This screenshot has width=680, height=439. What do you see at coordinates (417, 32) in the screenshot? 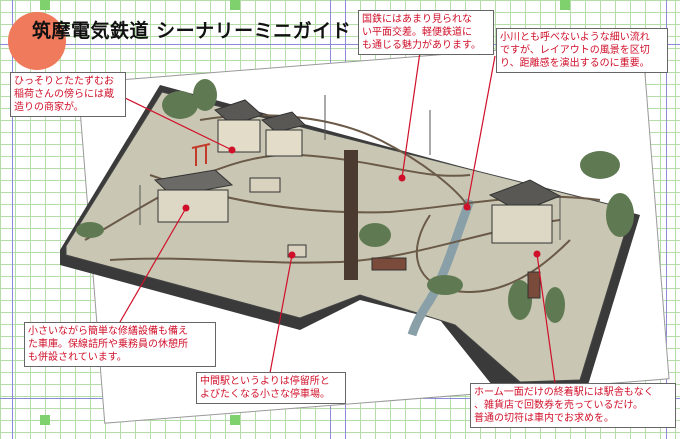
I see `callout-line: い平面交差。軽便鉄道に` at bounding box center [417, 32].